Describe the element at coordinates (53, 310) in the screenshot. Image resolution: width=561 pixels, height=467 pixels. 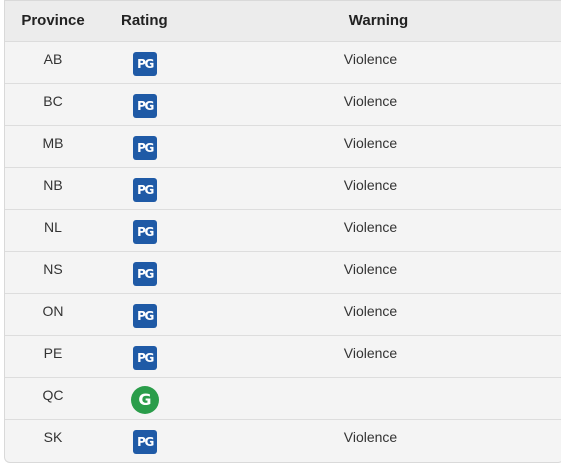
I see `province-cell: ON` at that location.